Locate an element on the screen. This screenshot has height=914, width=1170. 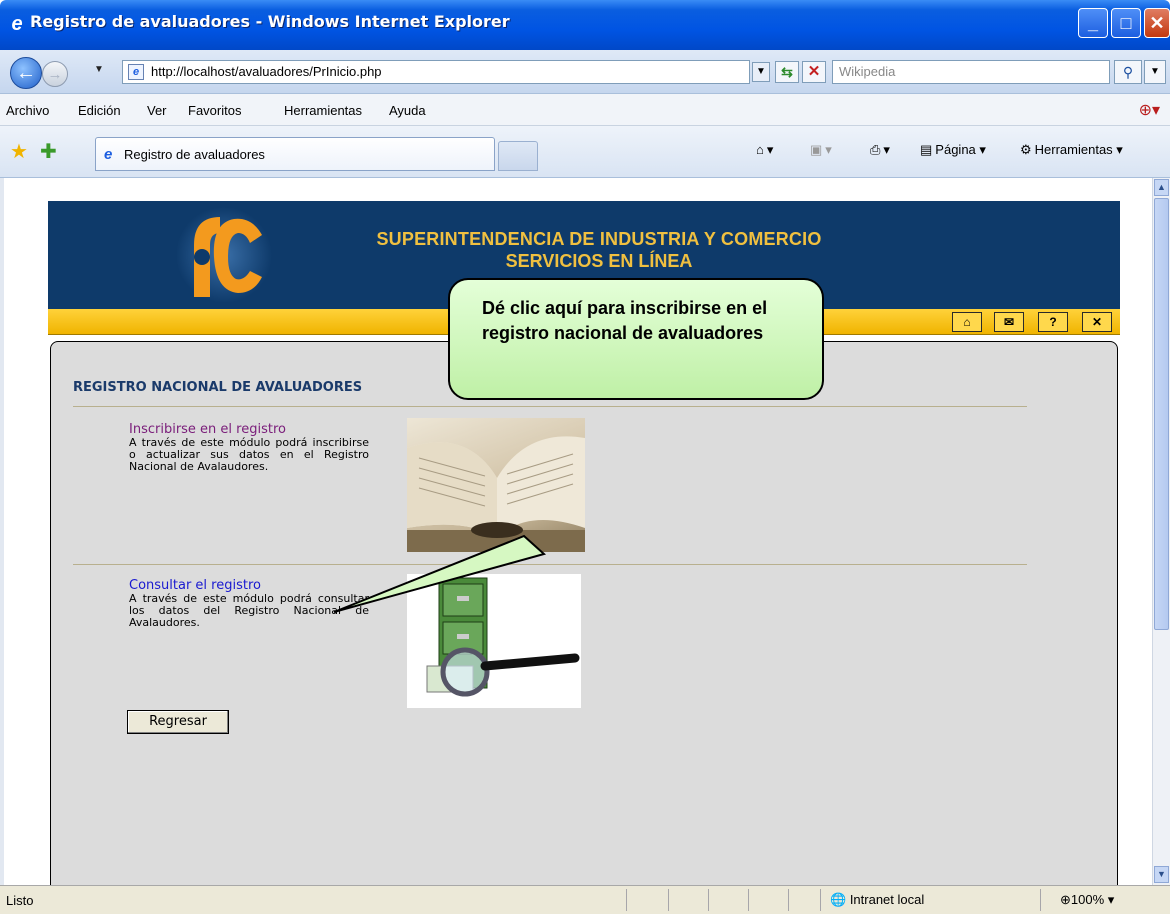
security-zone: 🌐 Intranet local is located at coordinates (877, 900).